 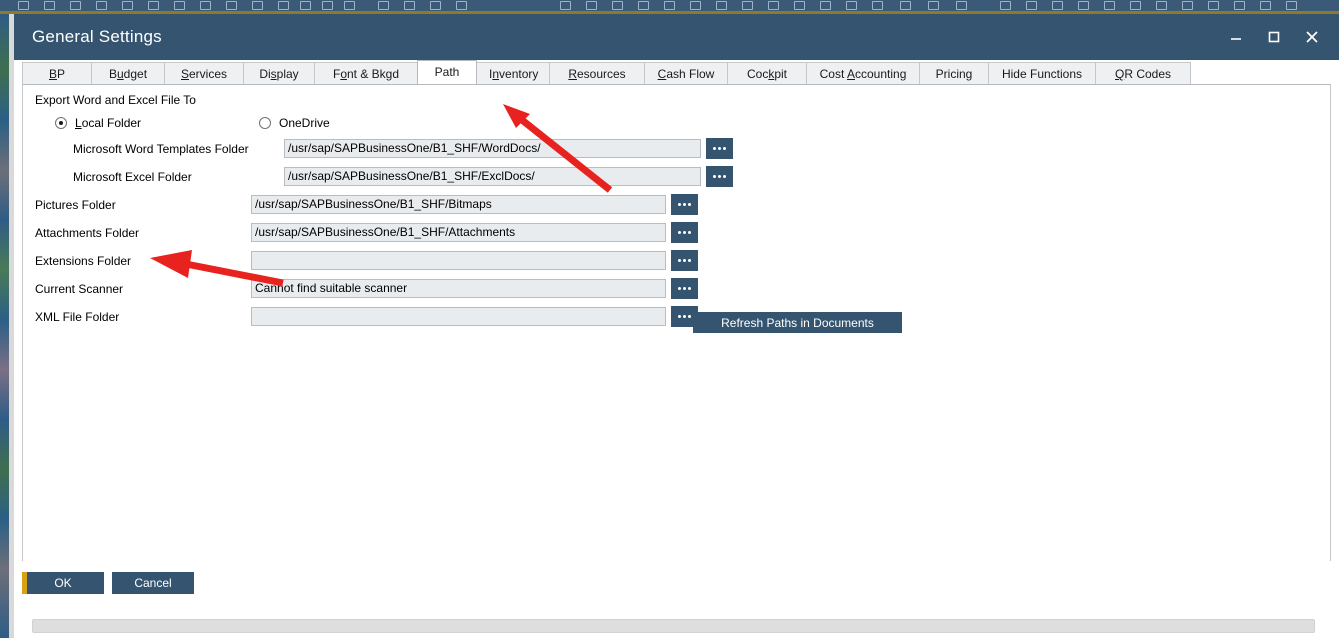 I want to click on maximize-icon, so click(x=1274, y=37).